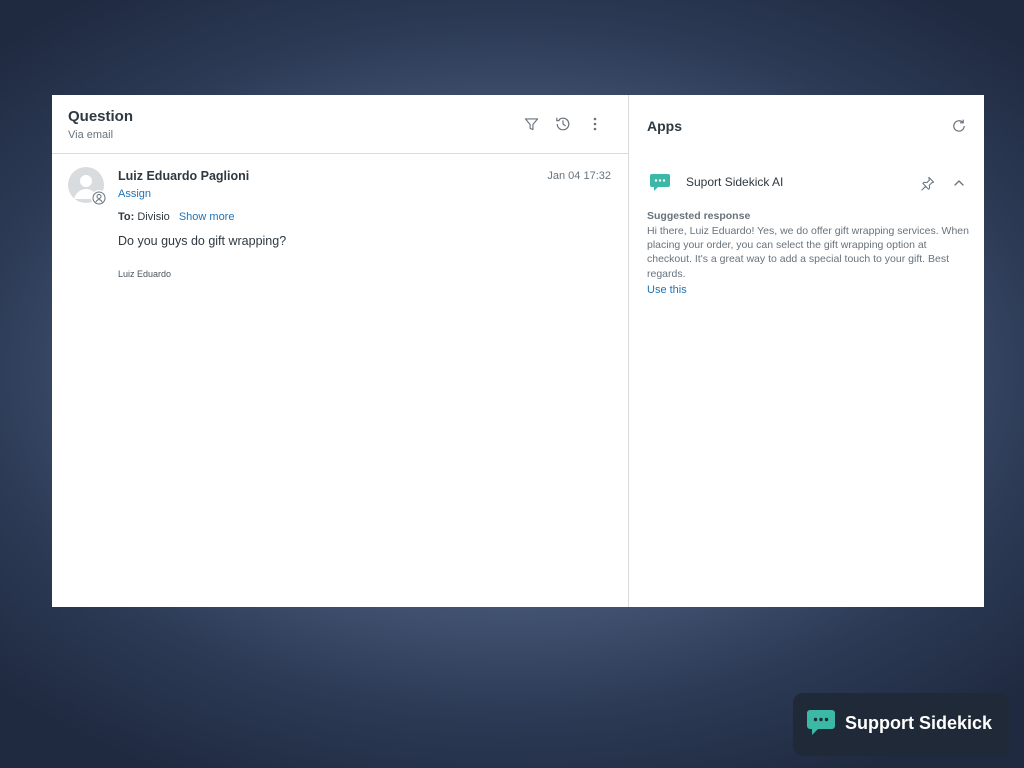 This screenshot has width=1024, height=768. I want to click on to-label: To:, so click(126, 217).